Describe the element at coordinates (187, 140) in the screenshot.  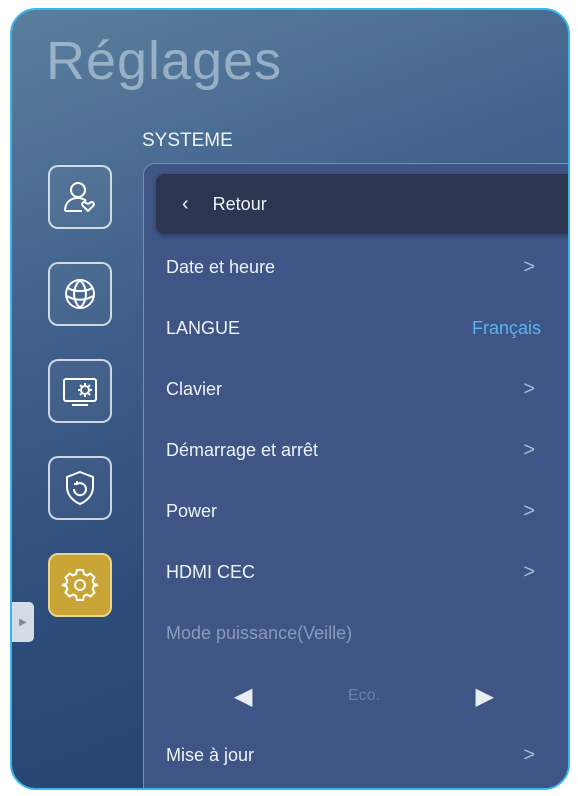
I see `section-title: SYSTEME` at that location.